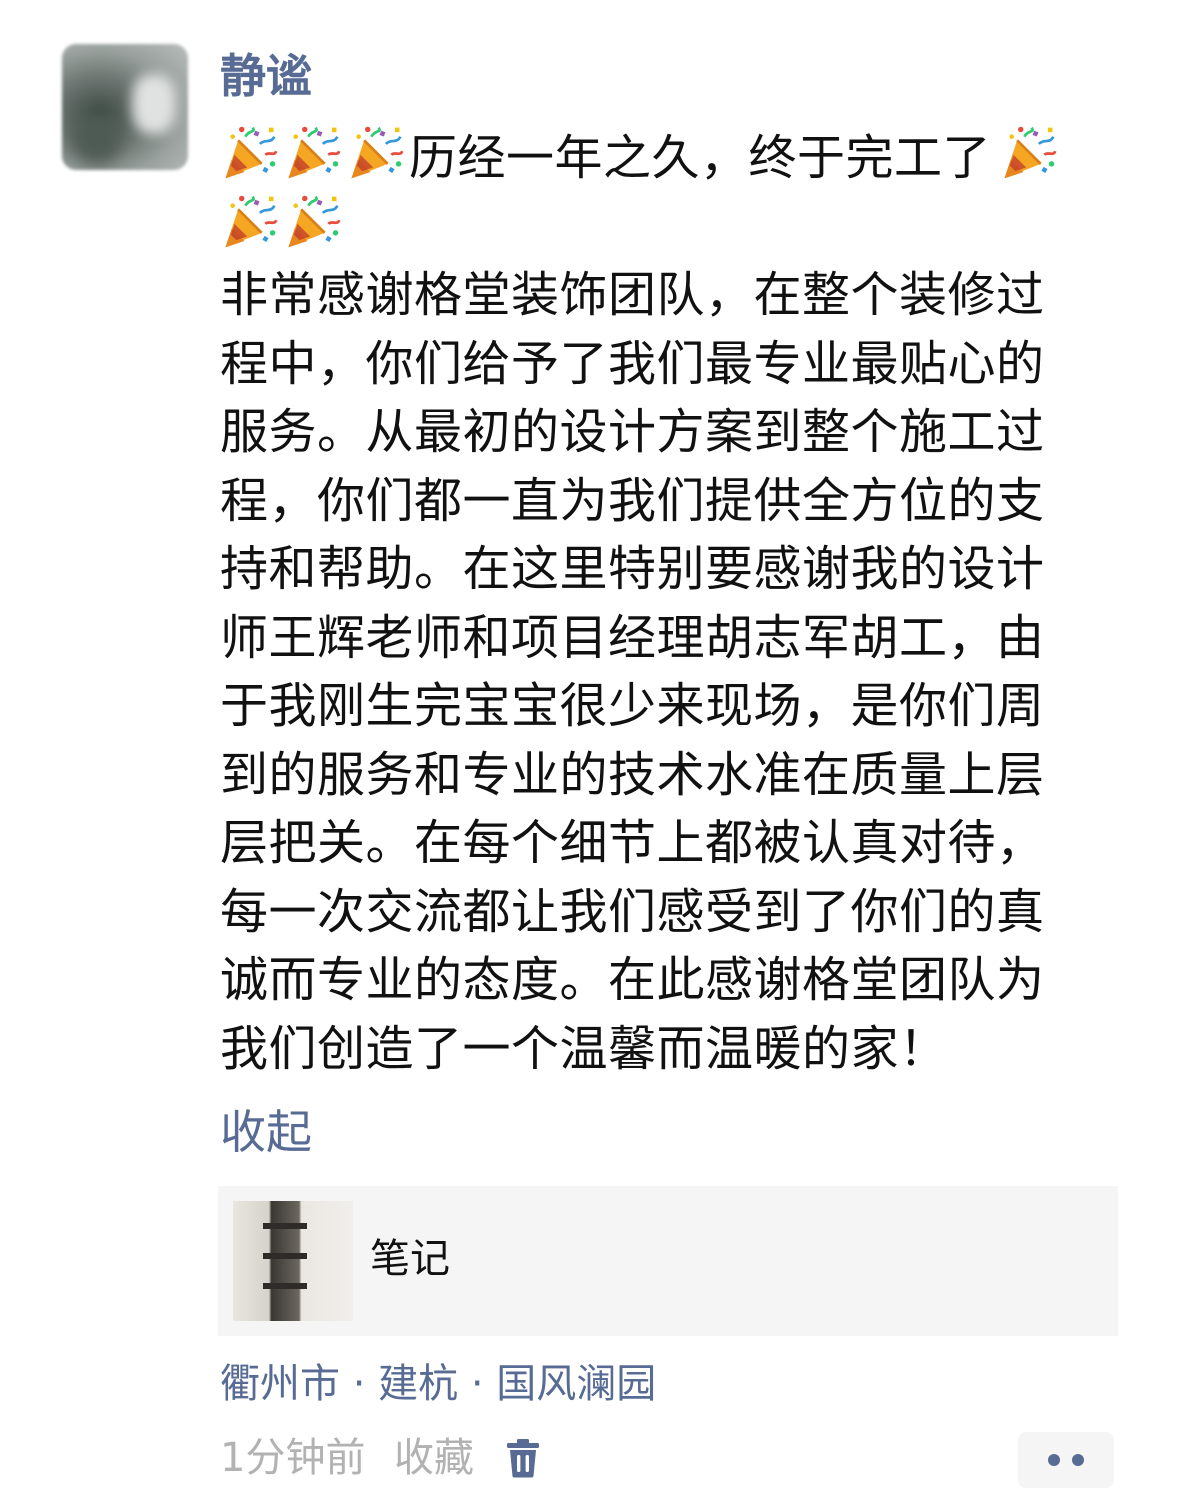 The width and height of the screenshot is (1179, 1500). Describe the element at coordinates (266, 76) in the screenshot. I see `username: 静谧` at that location.